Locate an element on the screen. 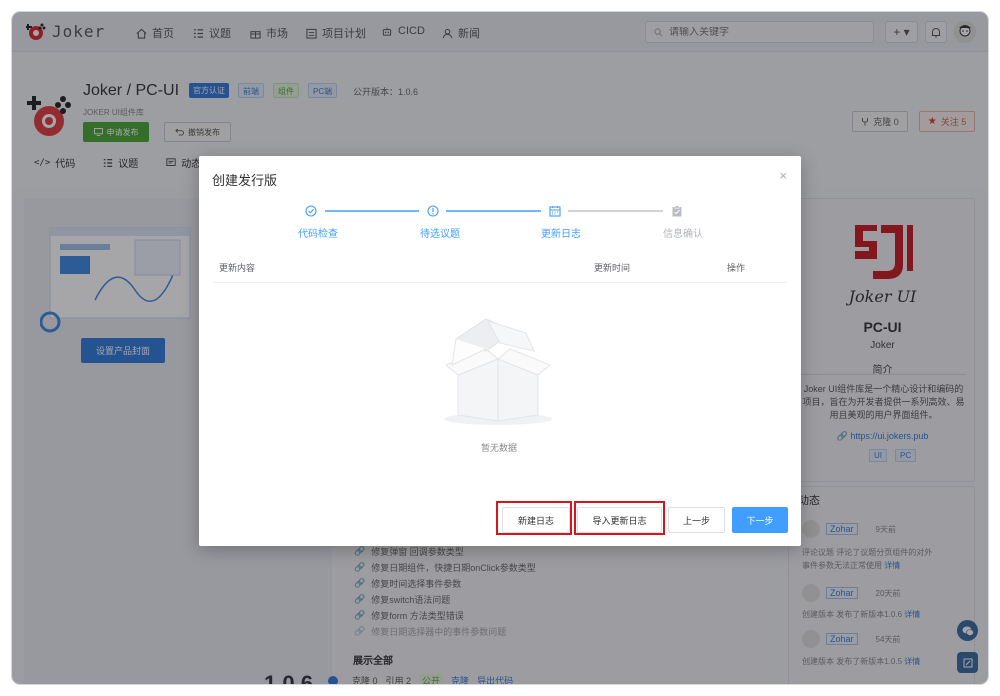 Image resolution: width=1000 pixels, height=696 pixels. clipboard-check-icon is located at coordinates (677, 211).